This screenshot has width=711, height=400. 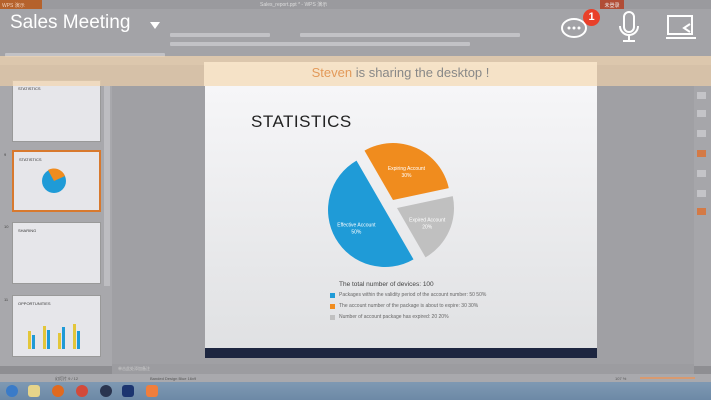 I want to click on file-explorer-icon, so click(x=34, y=391).